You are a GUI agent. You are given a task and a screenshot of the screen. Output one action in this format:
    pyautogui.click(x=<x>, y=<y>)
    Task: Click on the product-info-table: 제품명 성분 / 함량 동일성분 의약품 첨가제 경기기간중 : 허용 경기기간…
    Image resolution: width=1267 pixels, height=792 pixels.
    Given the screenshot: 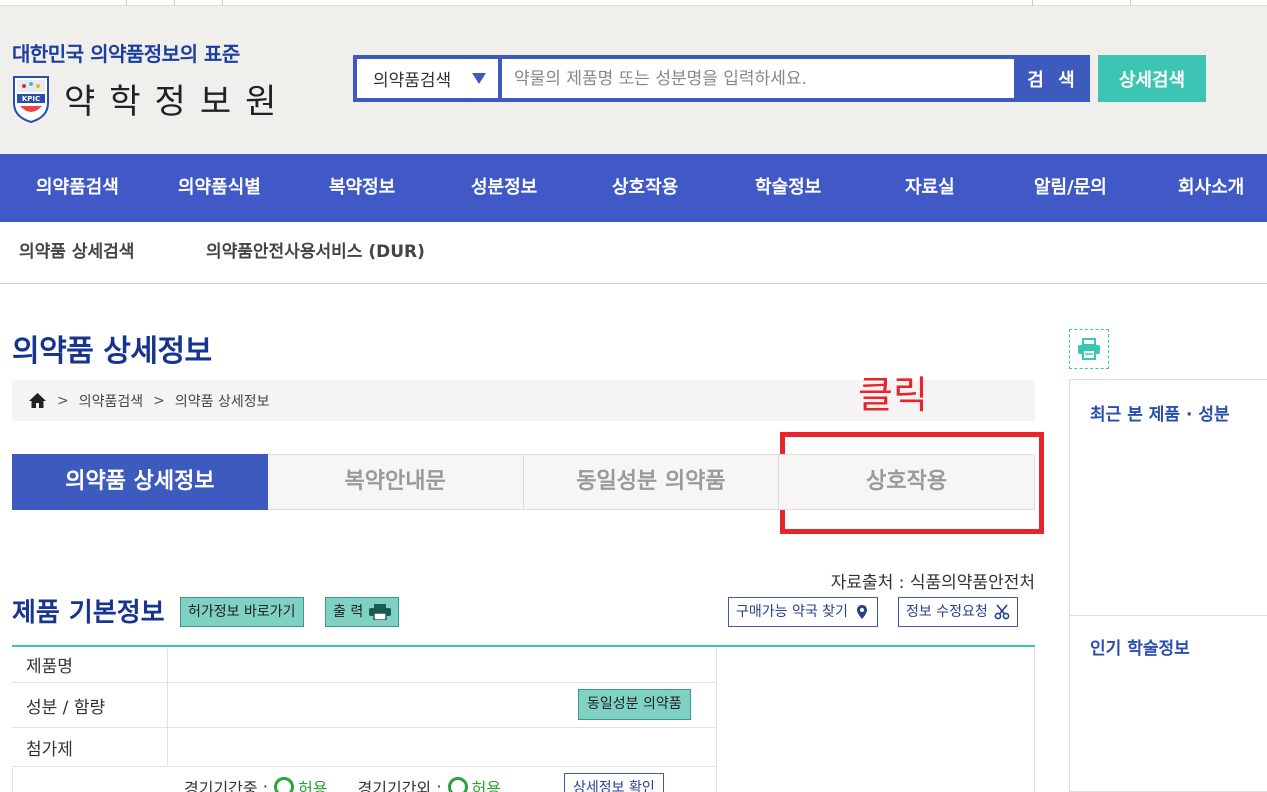 What is the action you would take?
    pyautogui.click(x=523, y=718)
    